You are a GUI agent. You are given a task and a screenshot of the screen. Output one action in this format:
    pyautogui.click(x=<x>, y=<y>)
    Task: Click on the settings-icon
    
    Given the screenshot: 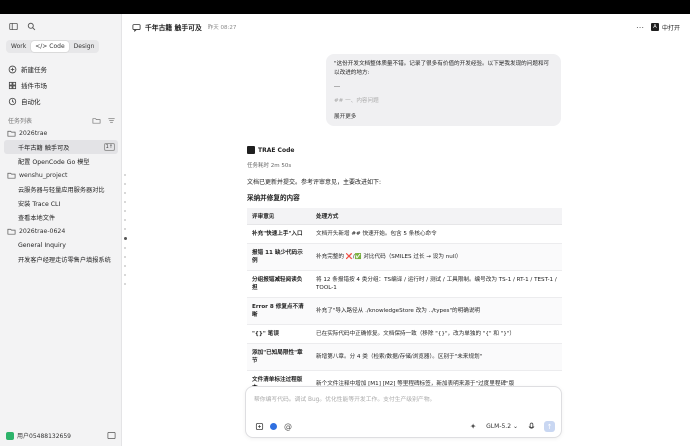 What is the action you would take?
    pyautogui.click(x=111, y=435)
    